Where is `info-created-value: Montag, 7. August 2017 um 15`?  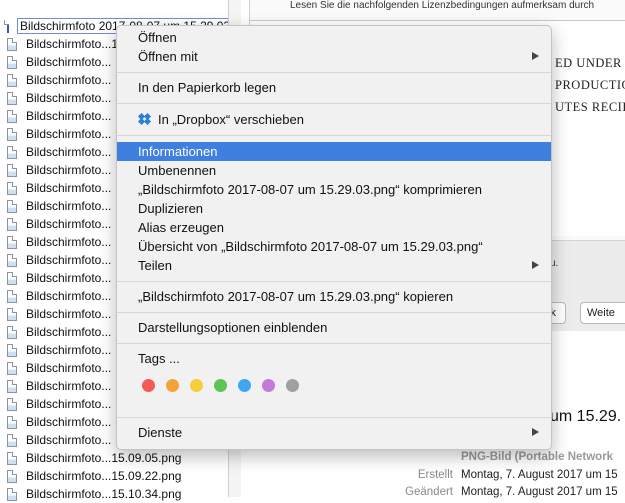
info-created-value: Montag, 7. August 2017 um 15 is located at coordinates (539, 475).